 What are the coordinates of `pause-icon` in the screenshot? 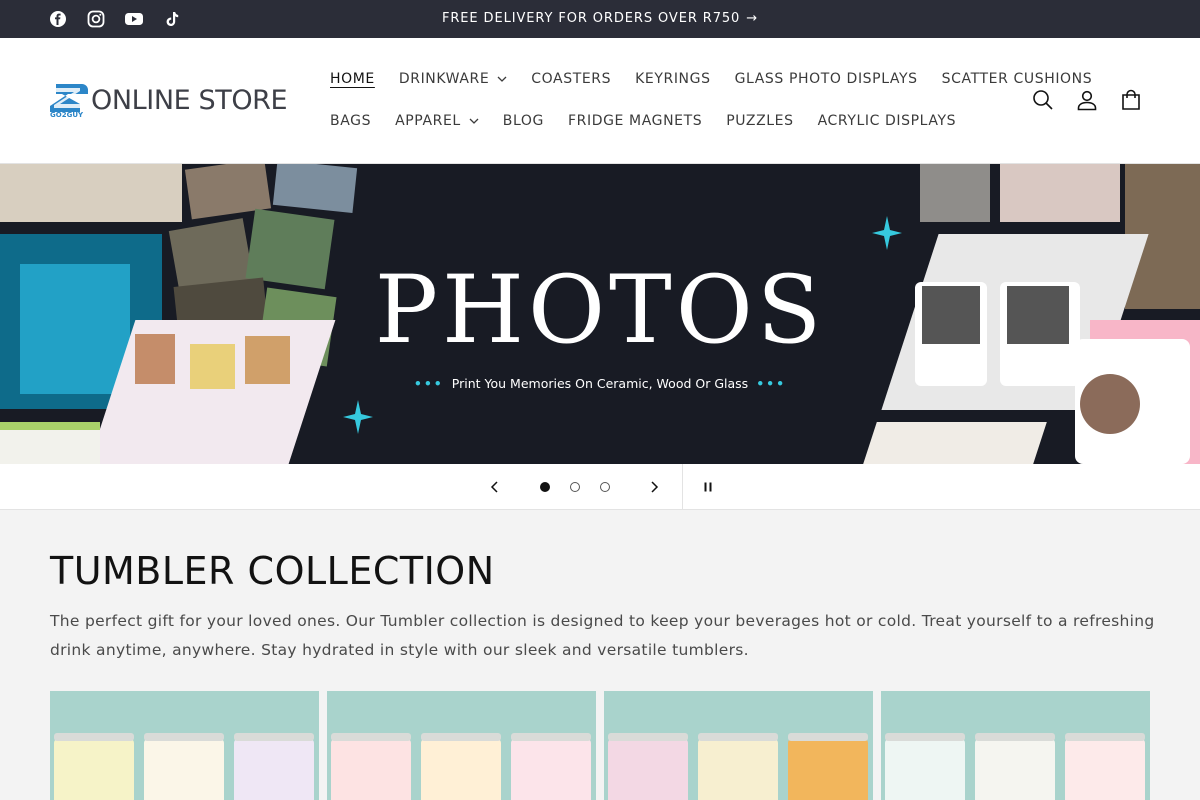 It's located at (708, 487).